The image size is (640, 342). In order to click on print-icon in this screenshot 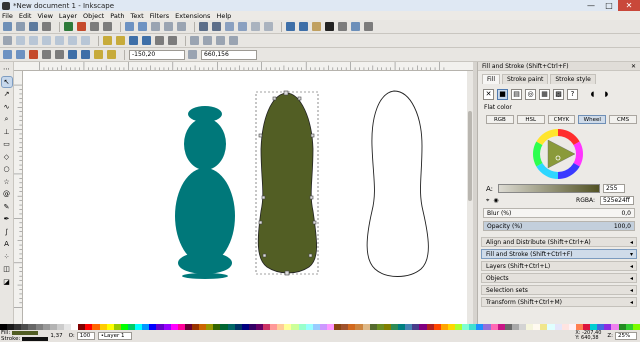, I will do `click(46, 26)`.